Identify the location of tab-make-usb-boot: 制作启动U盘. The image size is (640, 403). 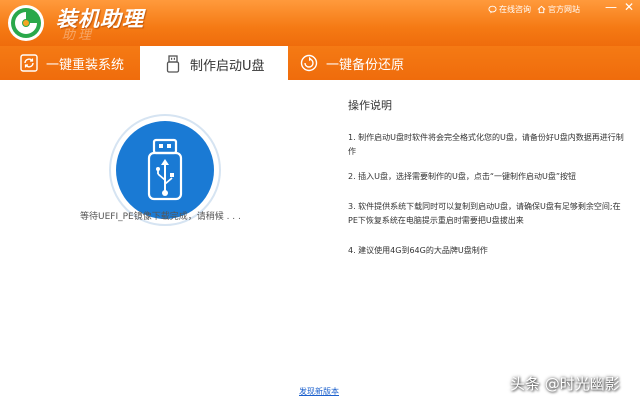
(214, 63).